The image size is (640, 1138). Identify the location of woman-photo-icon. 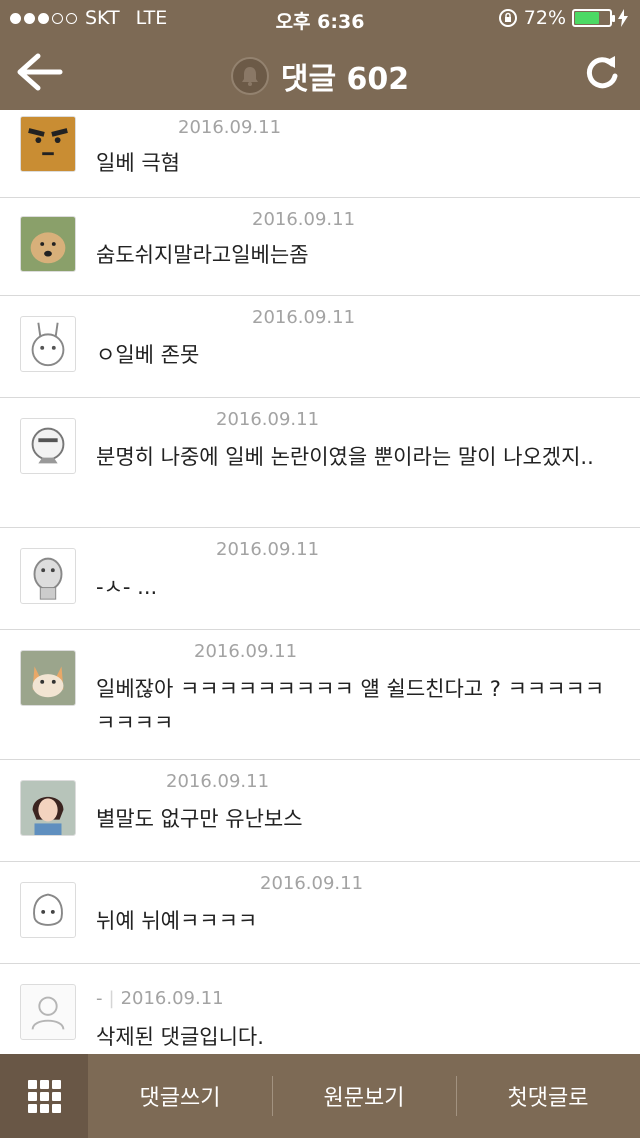
(48, 808).